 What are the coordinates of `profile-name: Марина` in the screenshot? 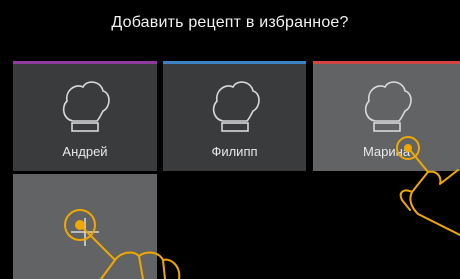 It's located at (386, 151).